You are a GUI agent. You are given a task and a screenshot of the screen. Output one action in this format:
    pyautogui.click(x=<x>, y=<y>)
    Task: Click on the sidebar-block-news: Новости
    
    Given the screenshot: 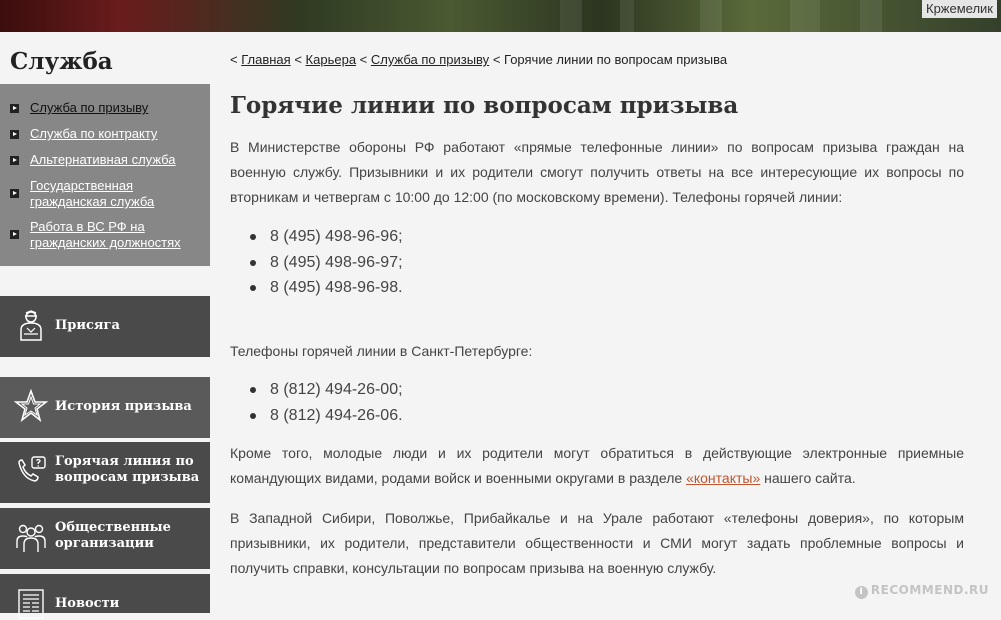 What is the action you would take?
    pyautogui.click(x=105, y=596)
    